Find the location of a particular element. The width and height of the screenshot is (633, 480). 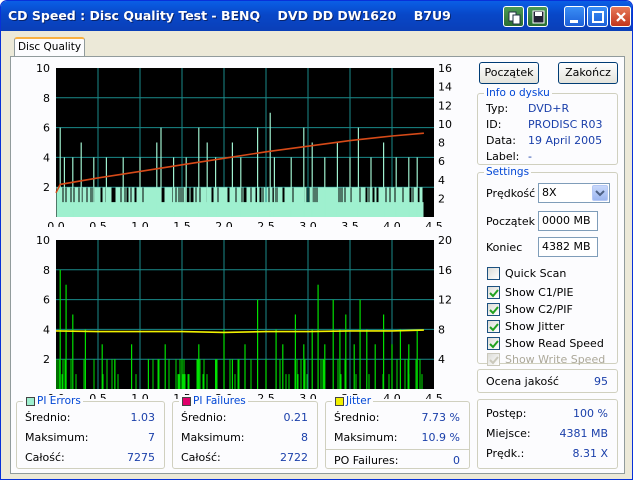

pi-failures-avg-value: 0.21 is located at coordinates (296, 417).